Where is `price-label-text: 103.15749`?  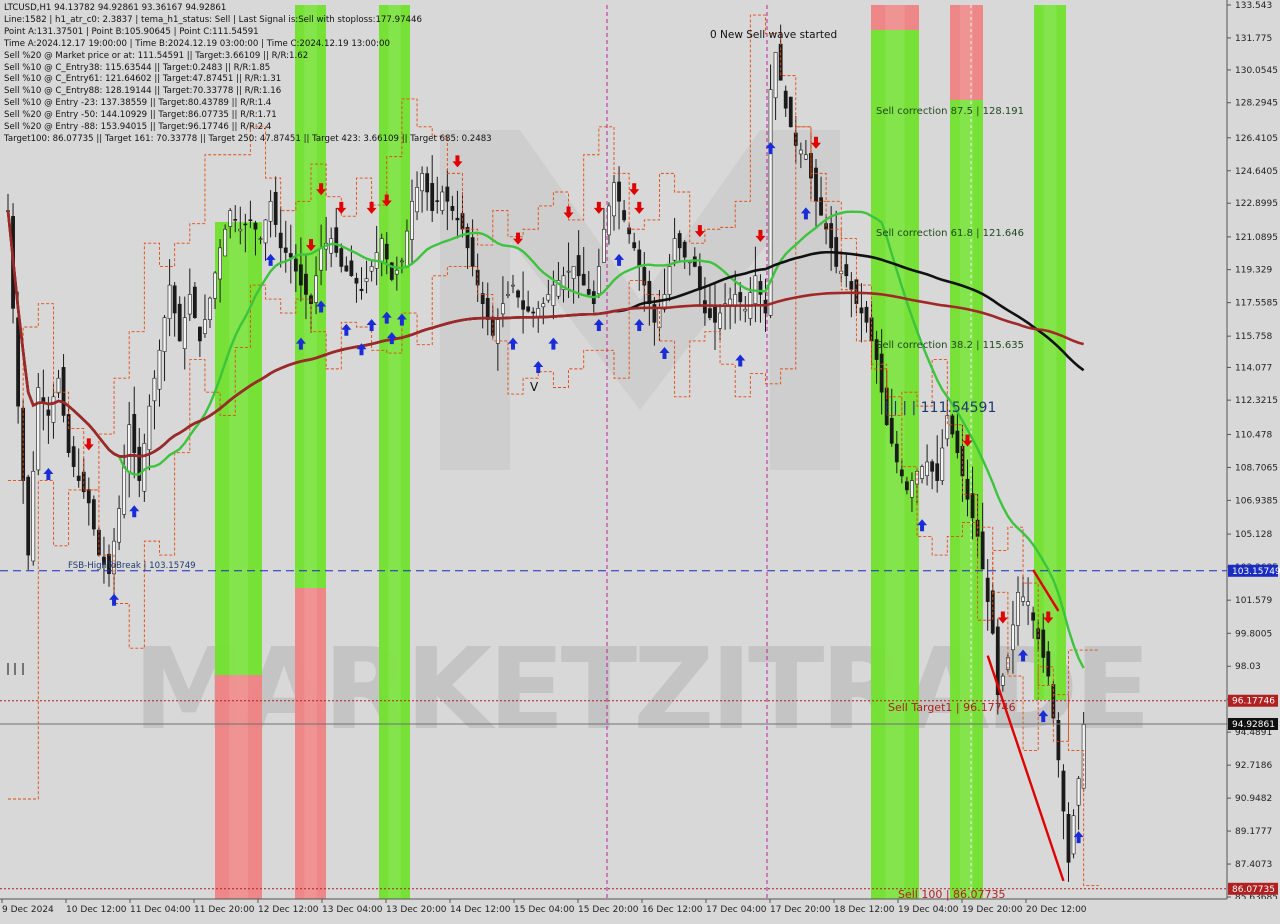 price-label-text: 103.15749 is located at coordinates (1256, 572).